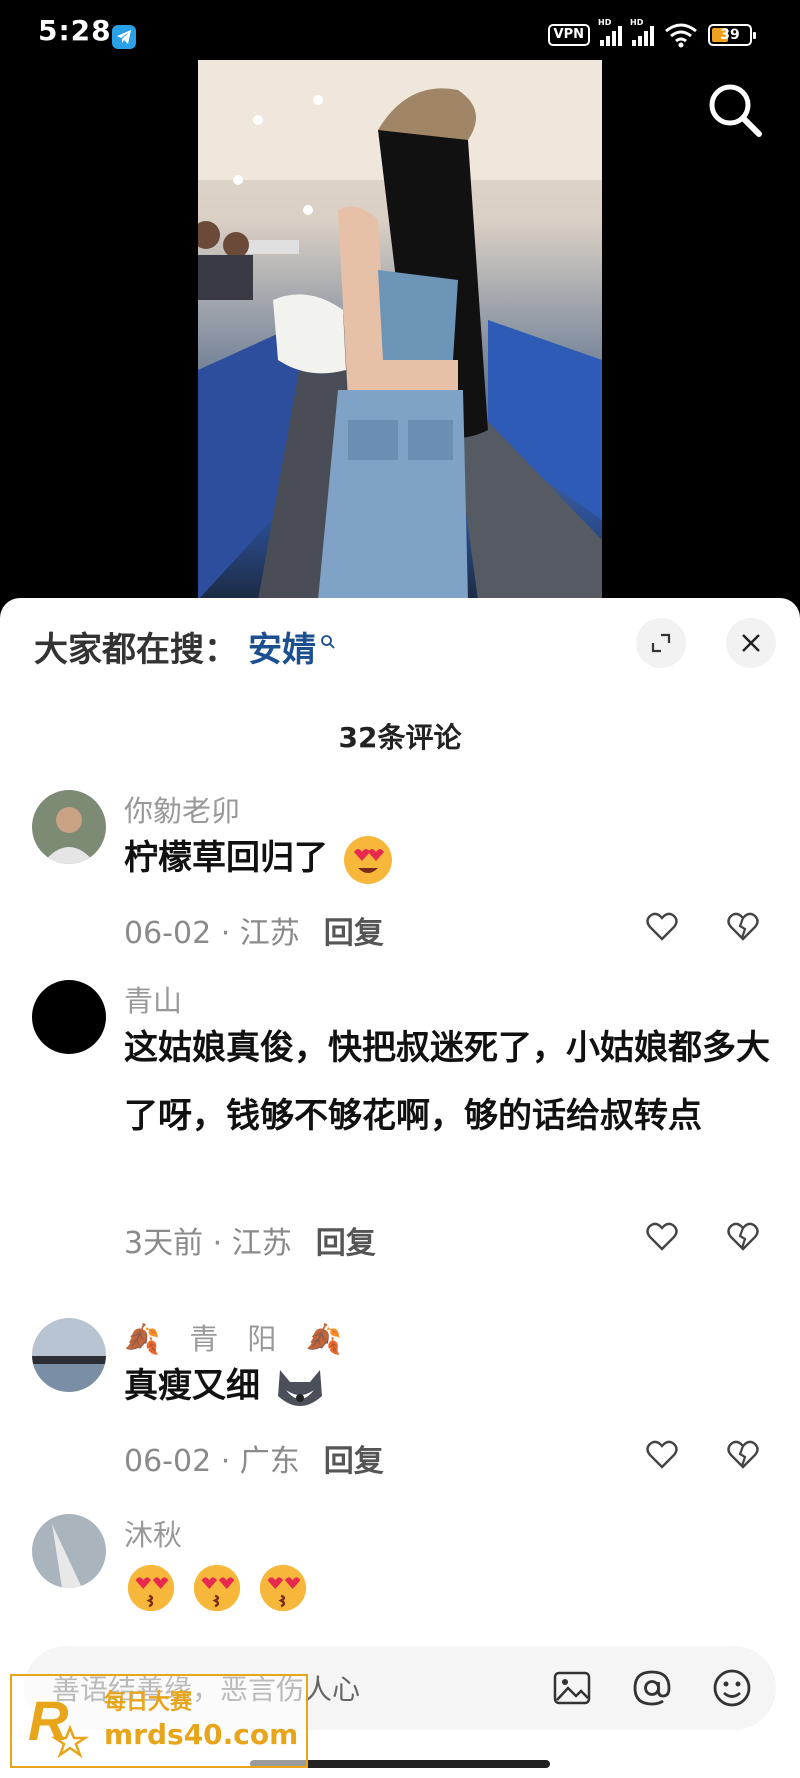  I want to click on watermark-logo-icon: R, so click(59, 1724).